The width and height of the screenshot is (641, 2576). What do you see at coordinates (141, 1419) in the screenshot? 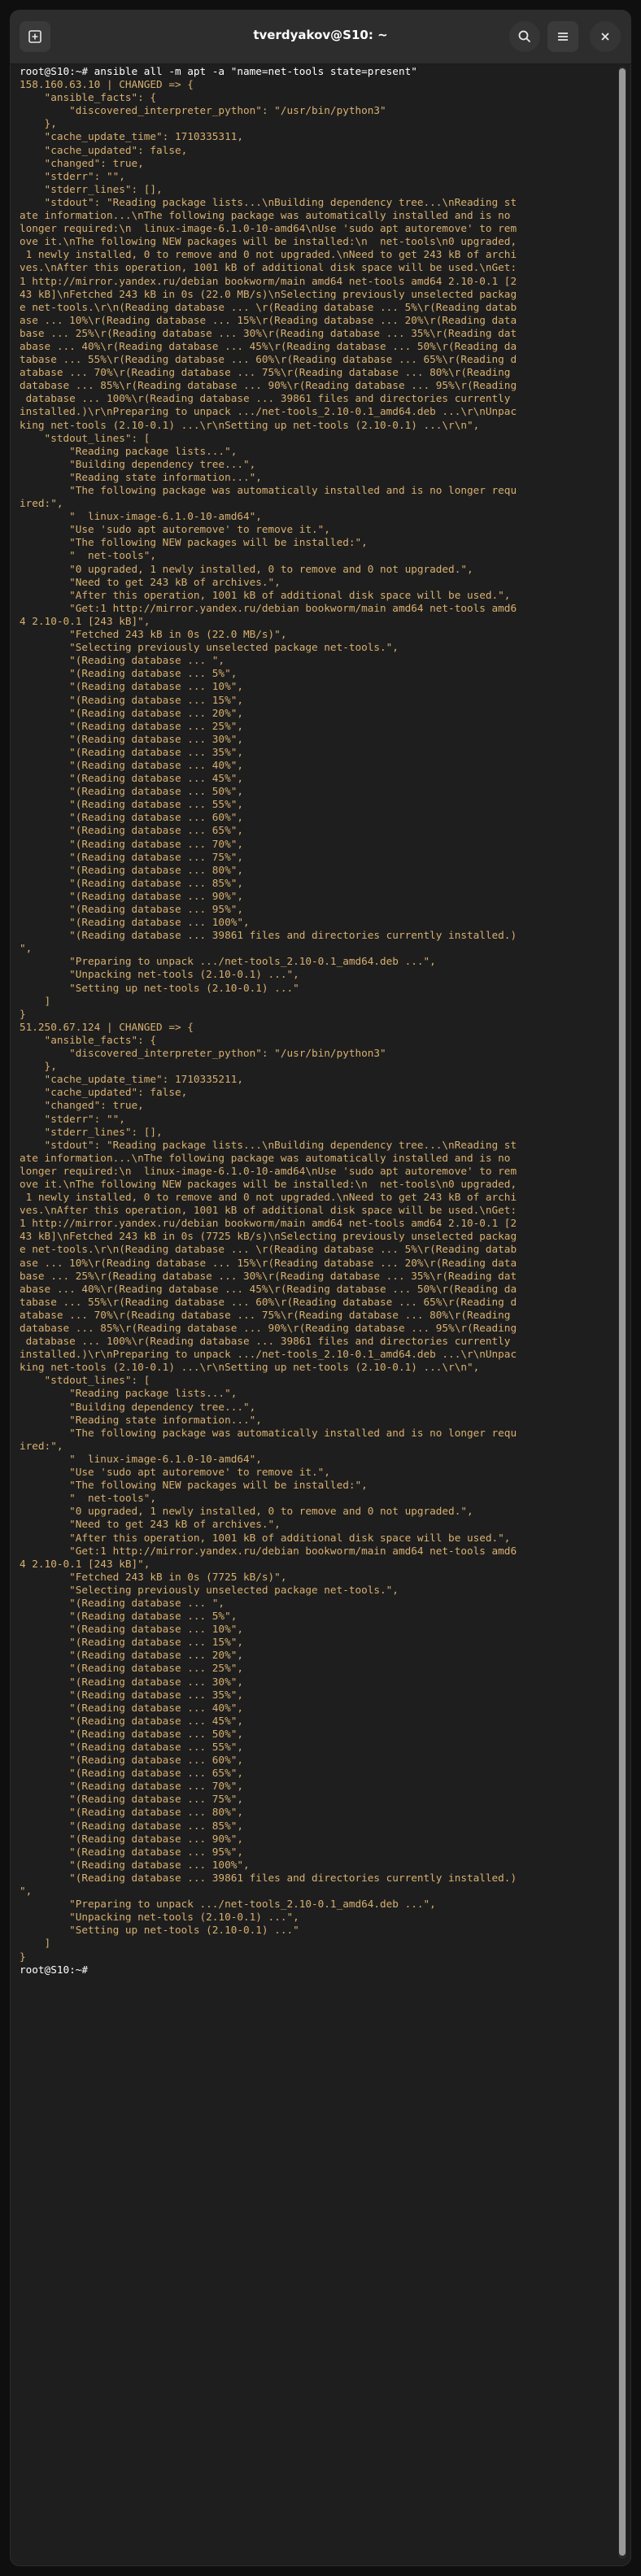
I see `terminal-output-line: "Reading state information...",` at bounding box center [141, 1419].